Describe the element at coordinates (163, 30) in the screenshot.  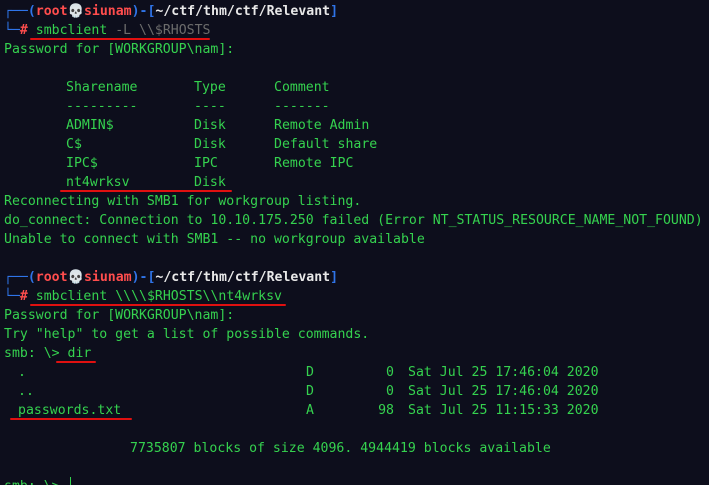
I see `command-args: -L \\$RHOSTS` at that location.